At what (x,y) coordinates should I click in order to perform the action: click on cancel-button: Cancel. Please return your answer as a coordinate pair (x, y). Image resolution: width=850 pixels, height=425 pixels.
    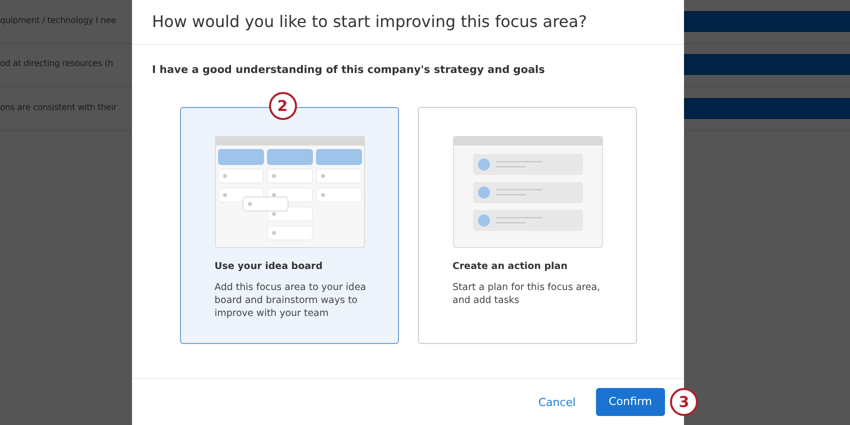
    Looking at the image, I should click on (557, 403).